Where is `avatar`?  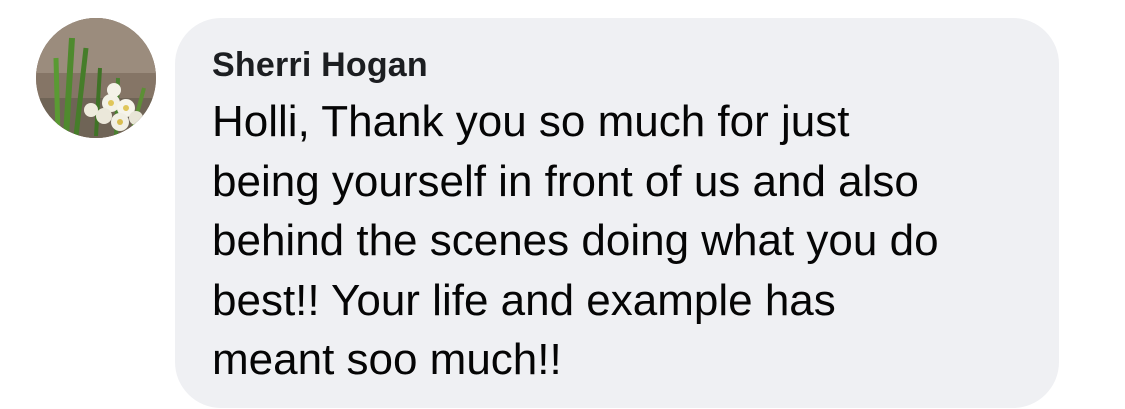 avatar is located at coordinates (96, 78).